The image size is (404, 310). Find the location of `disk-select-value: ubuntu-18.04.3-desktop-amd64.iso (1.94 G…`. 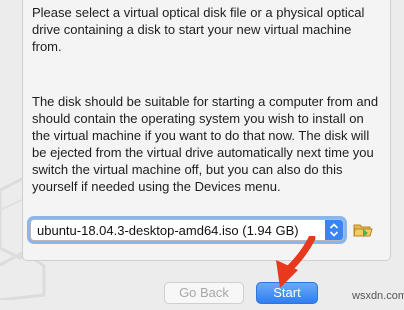

disk-select-value: ubuntu-18.04.3-desktop-amd64.iso (1.94 G… is located at coordinates (168, 230).